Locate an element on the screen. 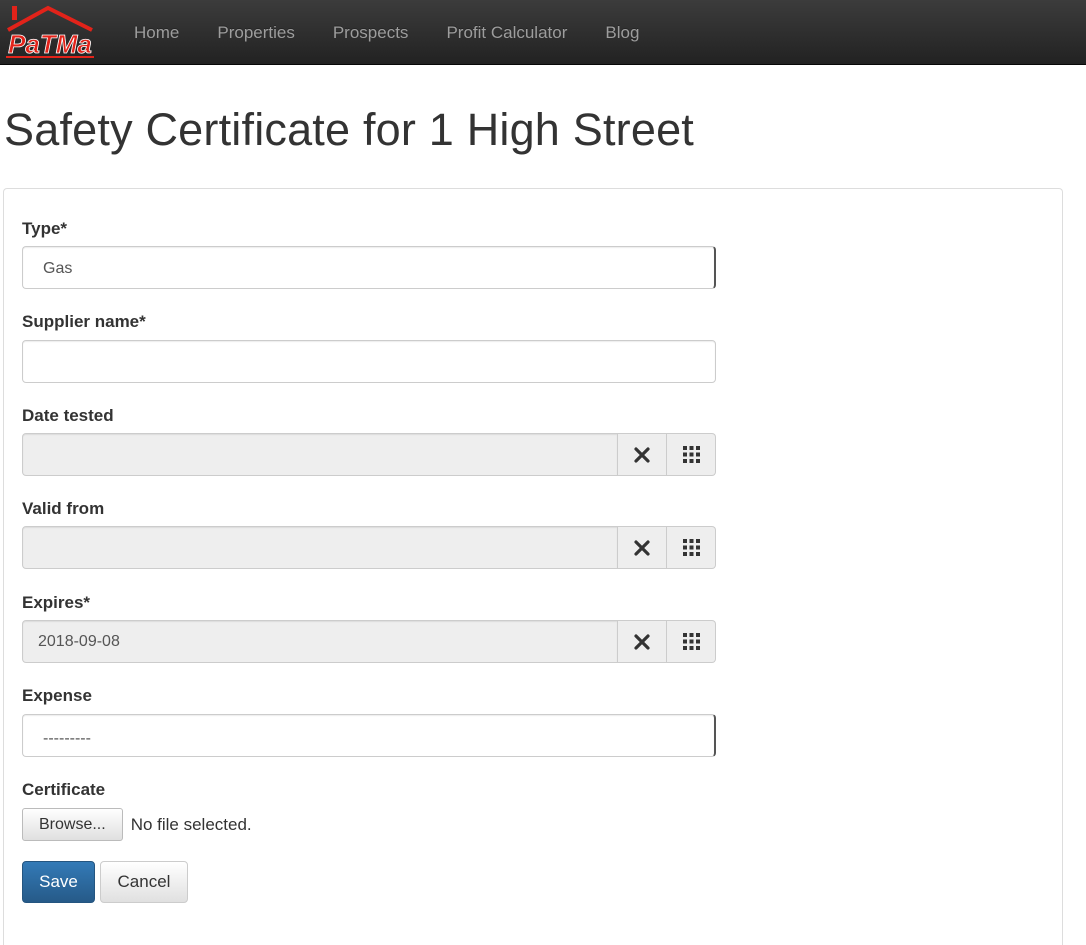 The image size is (1086, 945). nav-home: Home is located at coordinates (156, 32).